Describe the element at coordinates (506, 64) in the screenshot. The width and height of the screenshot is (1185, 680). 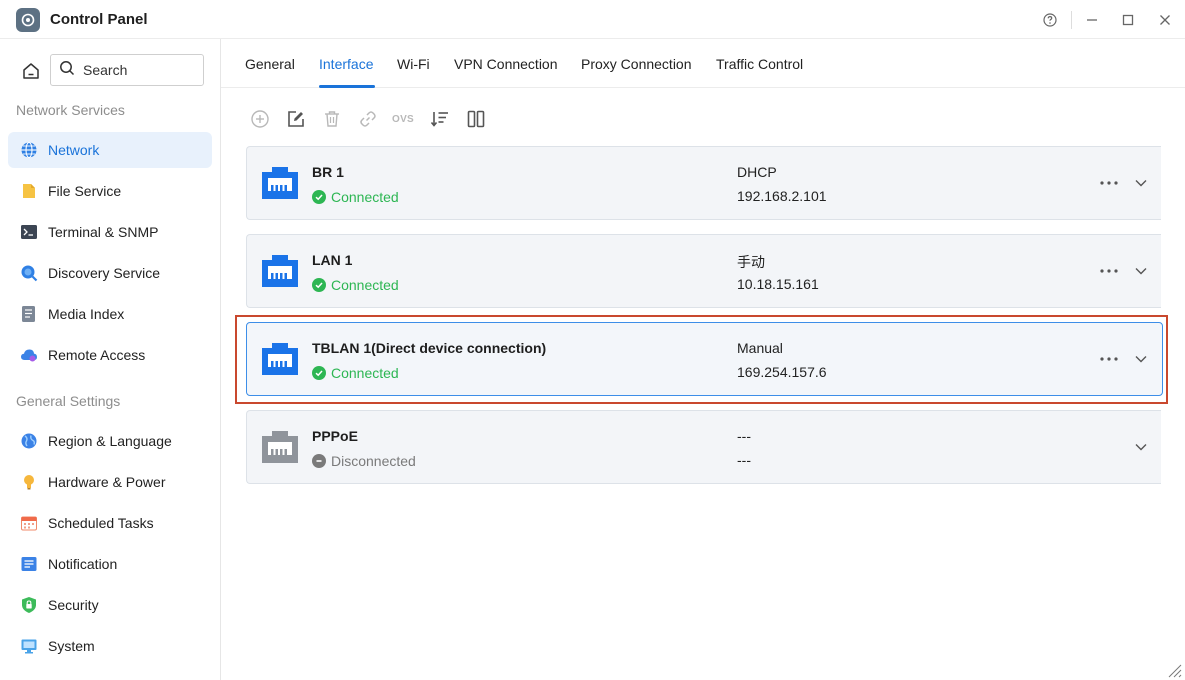
I see `tab-vpn-connection: VPN Connection` at that location.